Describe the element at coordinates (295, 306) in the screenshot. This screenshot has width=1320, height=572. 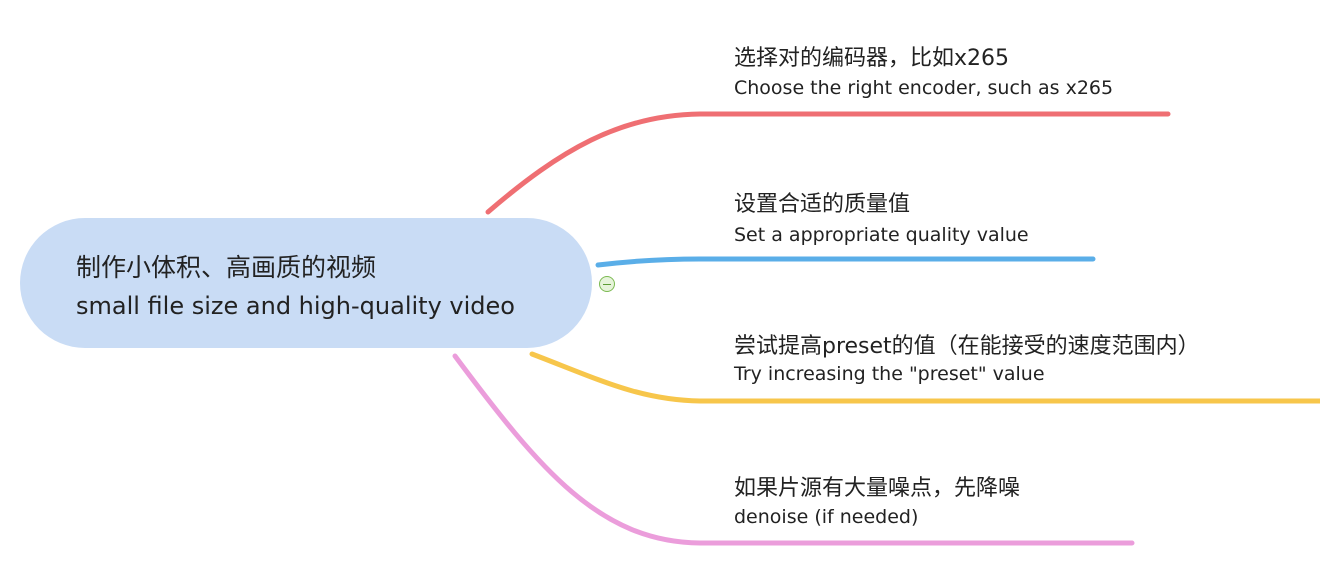
I see `central-topic-subtitle: small file size and high-quality video` at that location.